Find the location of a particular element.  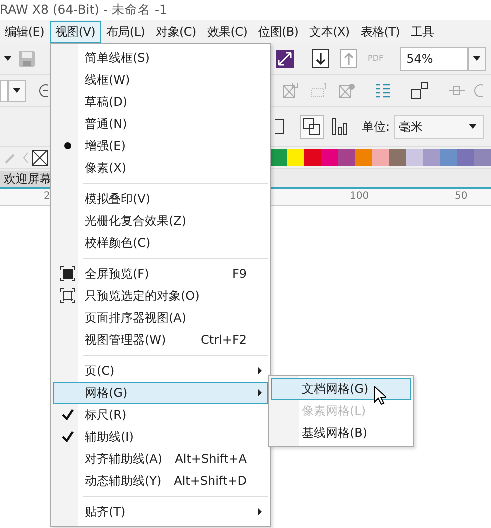

menu-item: 普通(N) is located at coordinates (160, 124).